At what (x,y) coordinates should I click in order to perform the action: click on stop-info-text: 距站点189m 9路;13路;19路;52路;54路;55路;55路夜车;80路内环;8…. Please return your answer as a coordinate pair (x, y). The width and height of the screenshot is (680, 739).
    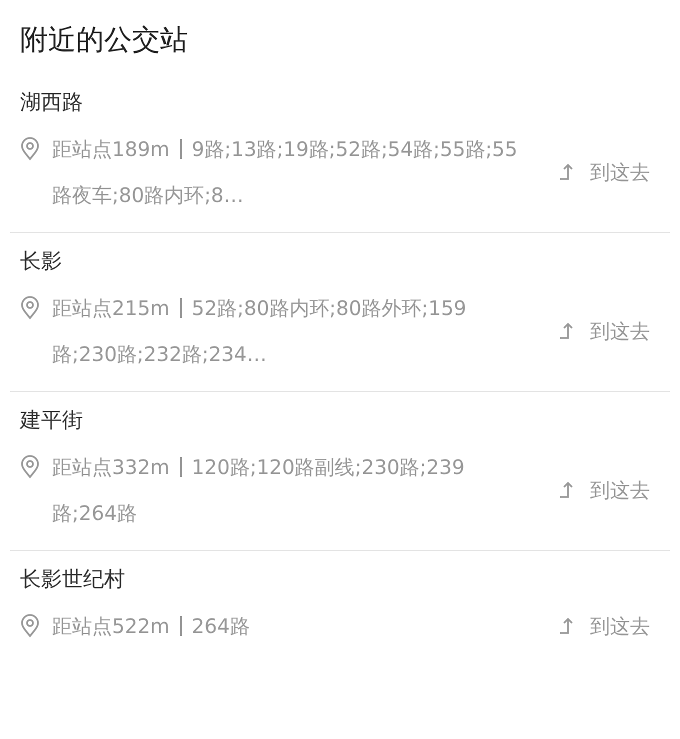
    Looking at the image, I should click on (285, 172).